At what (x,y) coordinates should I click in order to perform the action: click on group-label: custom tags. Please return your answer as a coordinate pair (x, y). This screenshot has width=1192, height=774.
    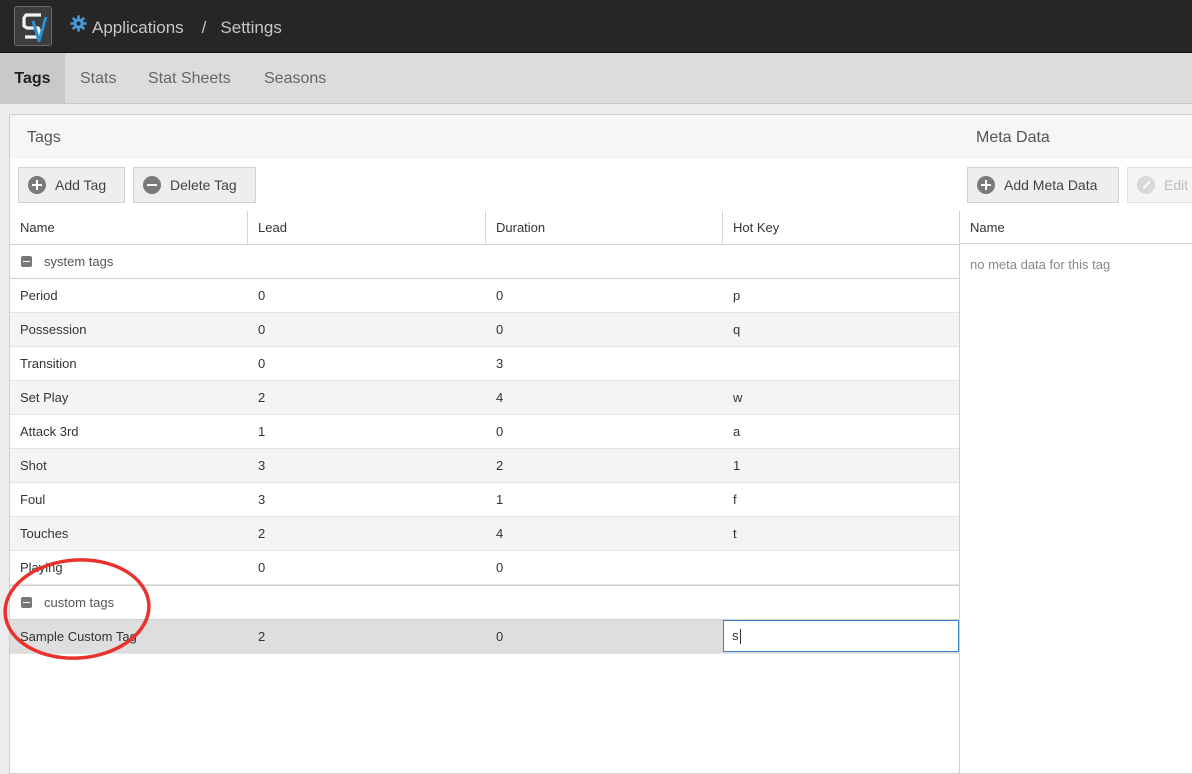
    Looking at the image, I should click on (79, 602).